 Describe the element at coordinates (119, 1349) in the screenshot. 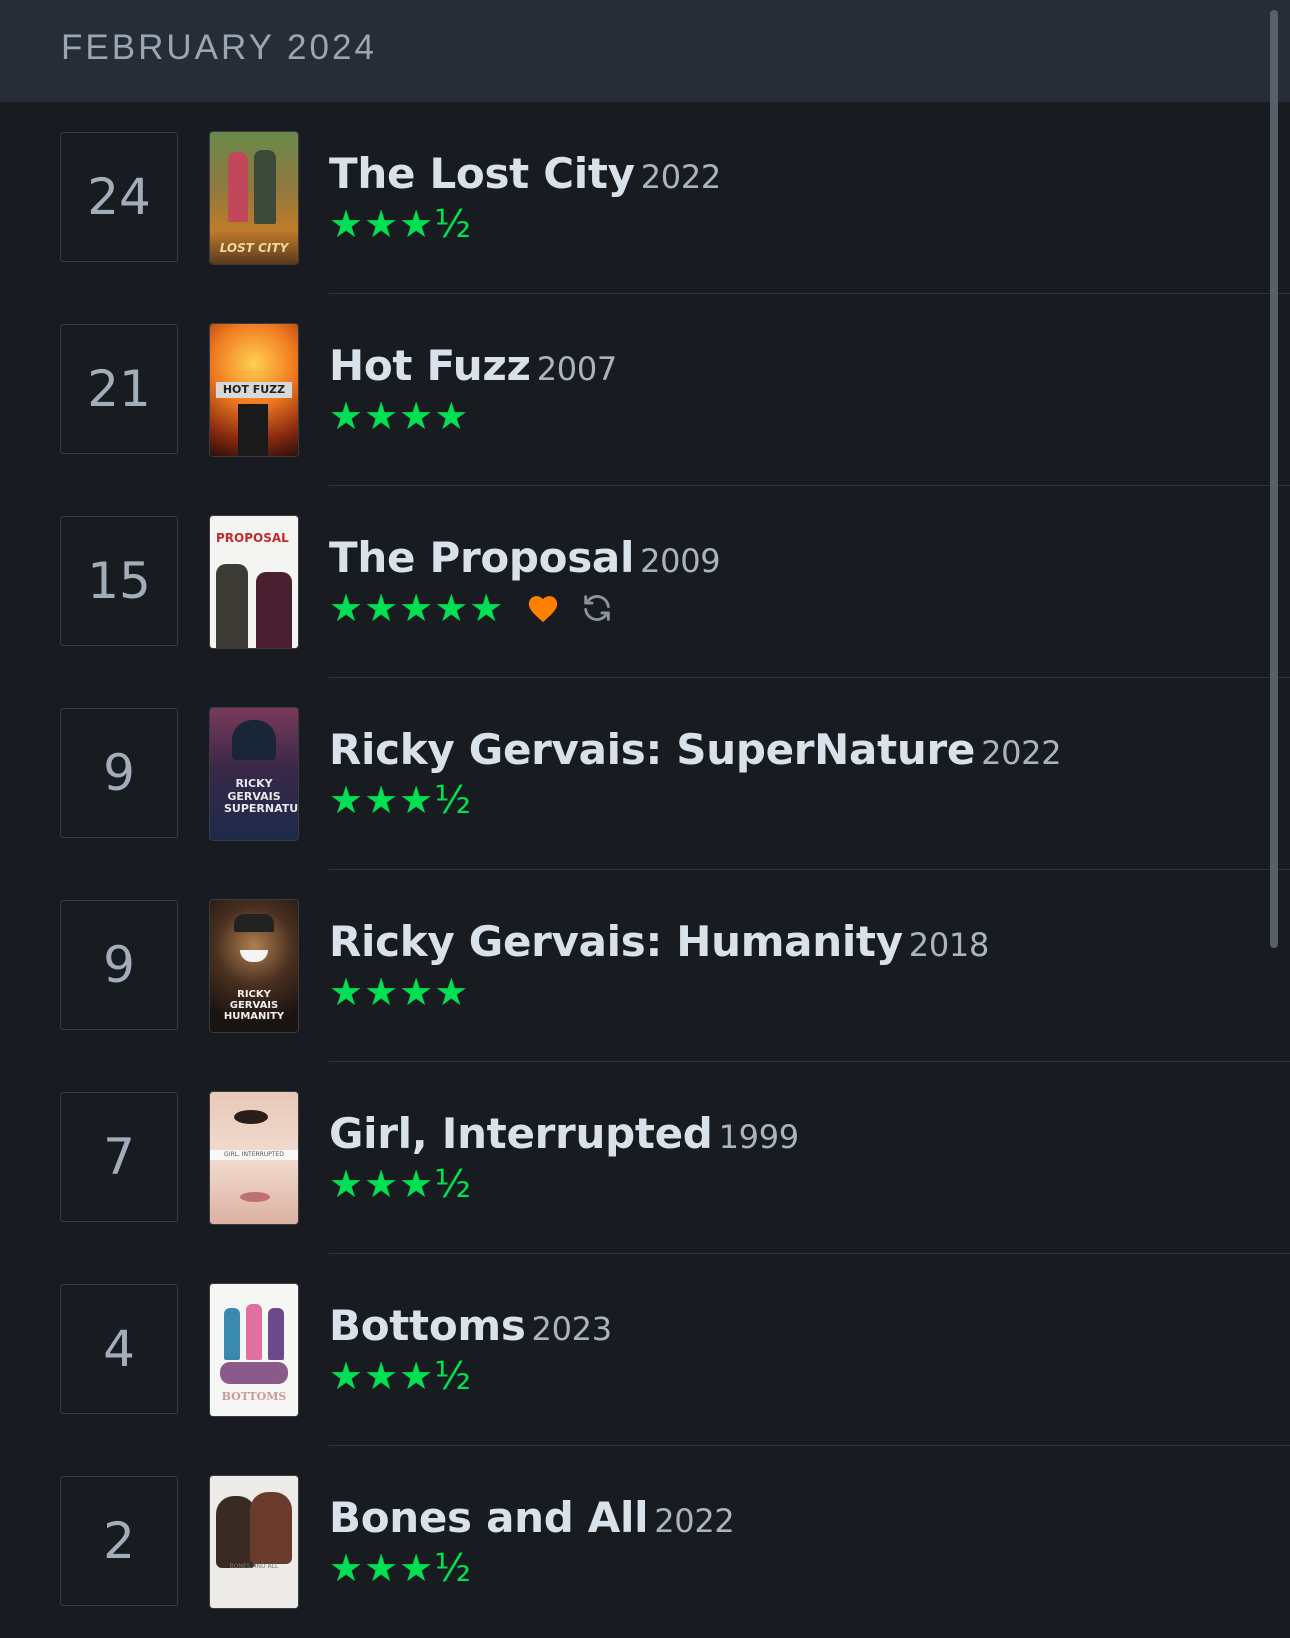

I see `day-number: 4` at that location.